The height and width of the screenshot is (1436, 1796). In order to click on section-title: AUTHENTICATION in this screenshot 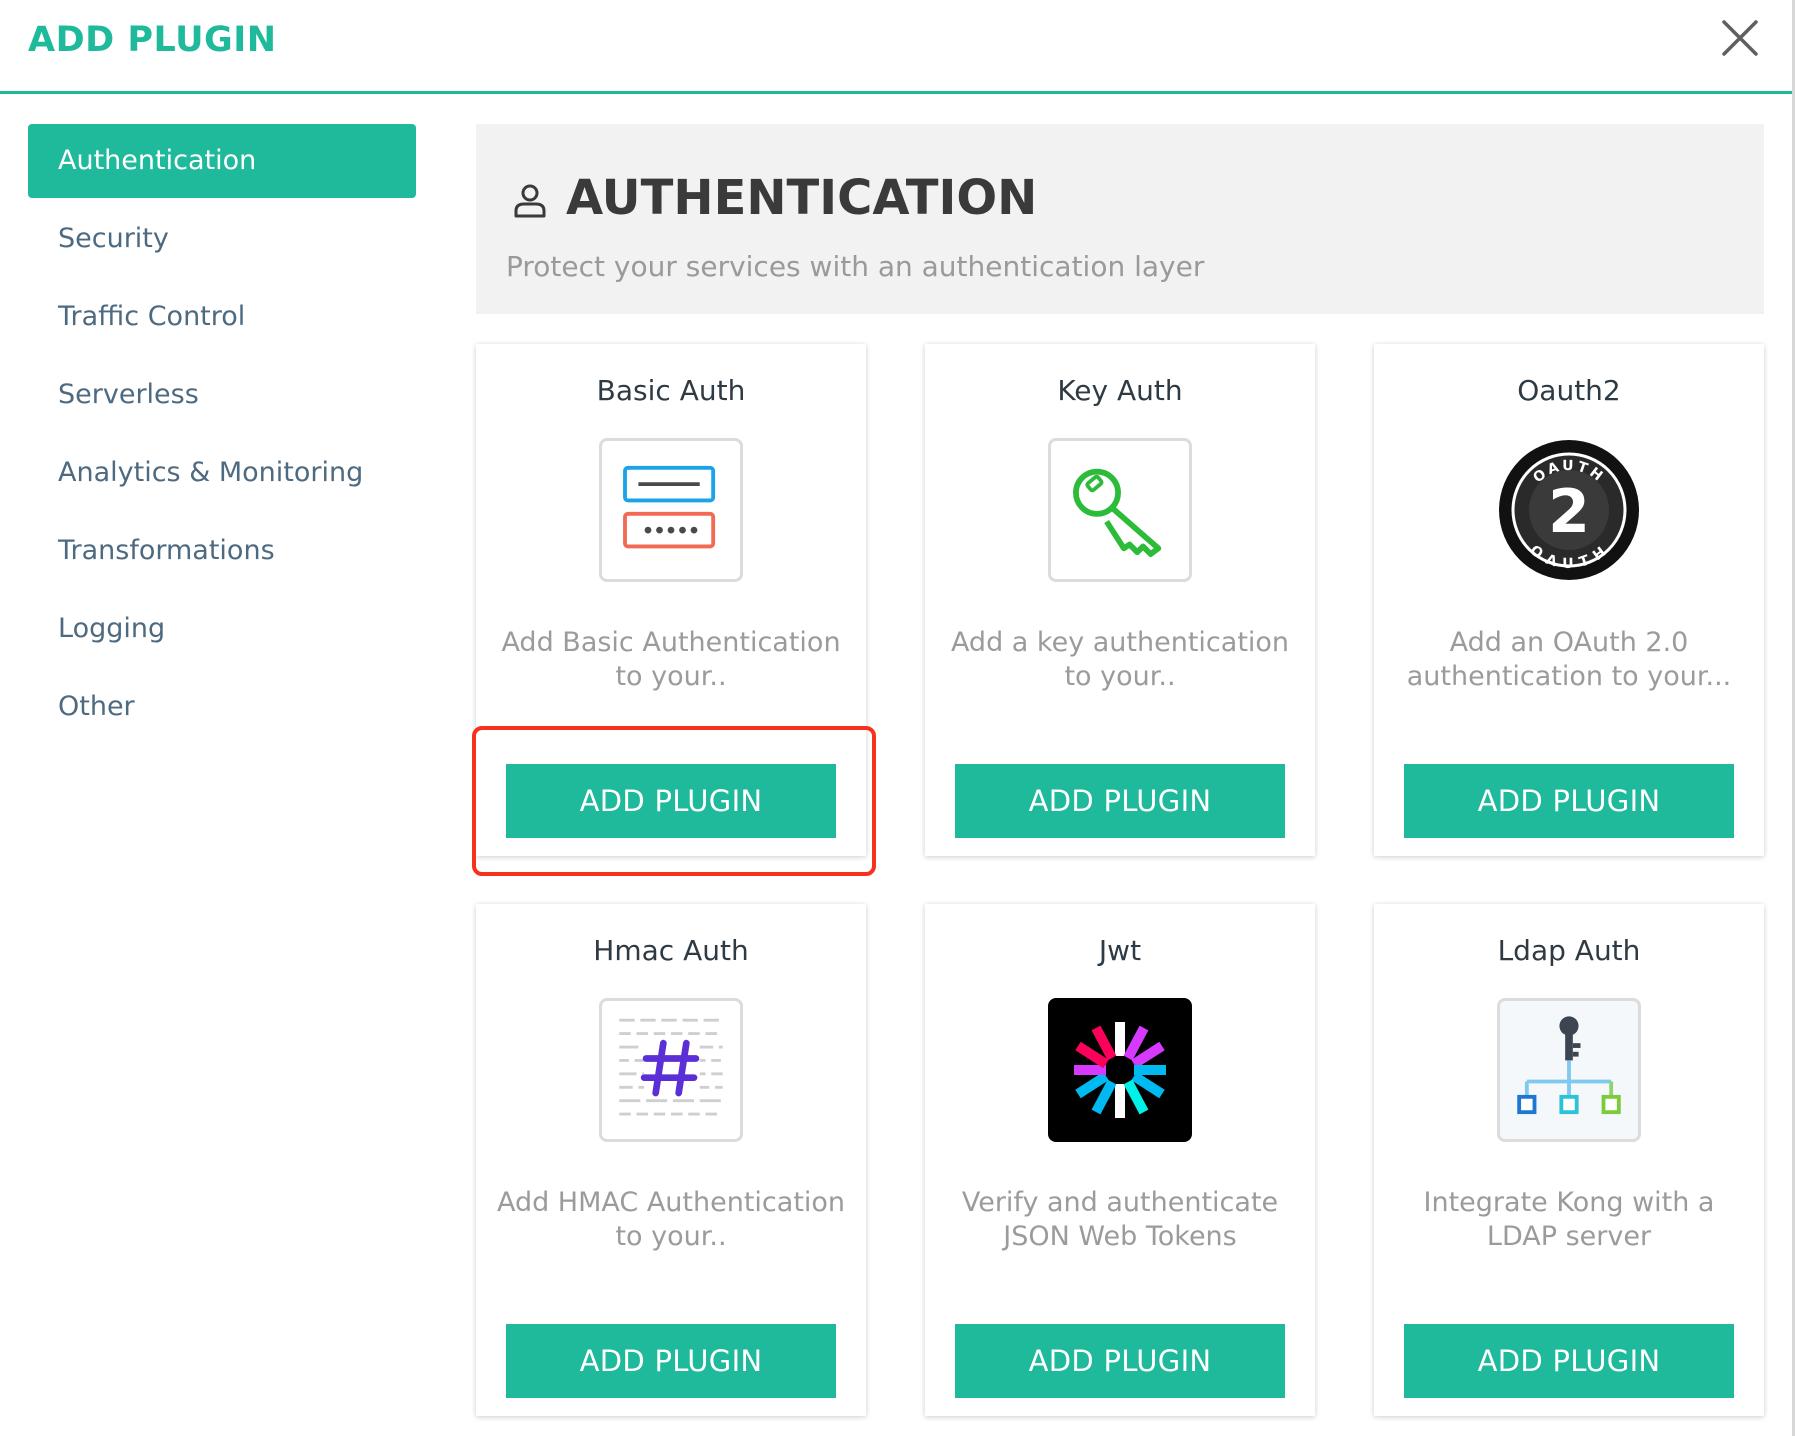, I will do `click(802, 198)`.